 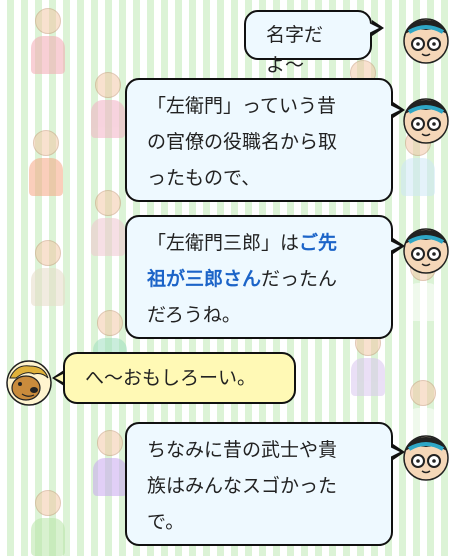 I want to click on message-line: 「左衛門三郎」はご先, so click(x=260, y=243).